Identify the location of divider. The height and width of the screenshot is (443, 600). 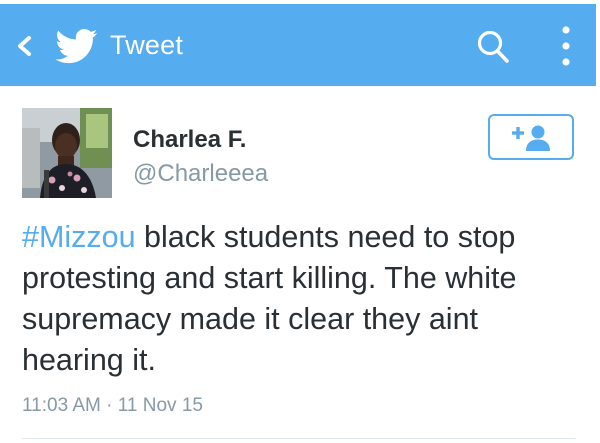
(299, 438).